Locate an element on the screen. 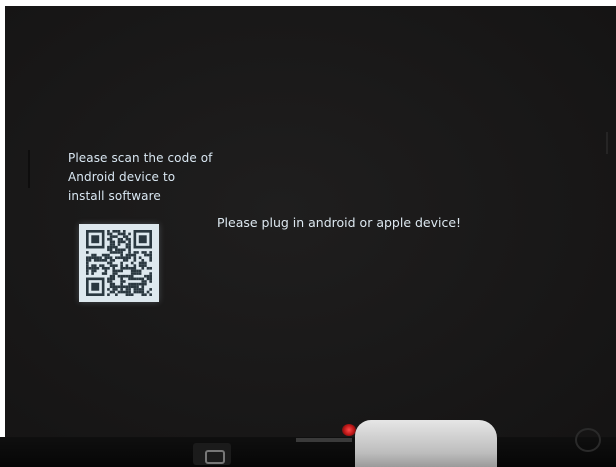  screen-edge-mark is located at coordinates (29, 169).